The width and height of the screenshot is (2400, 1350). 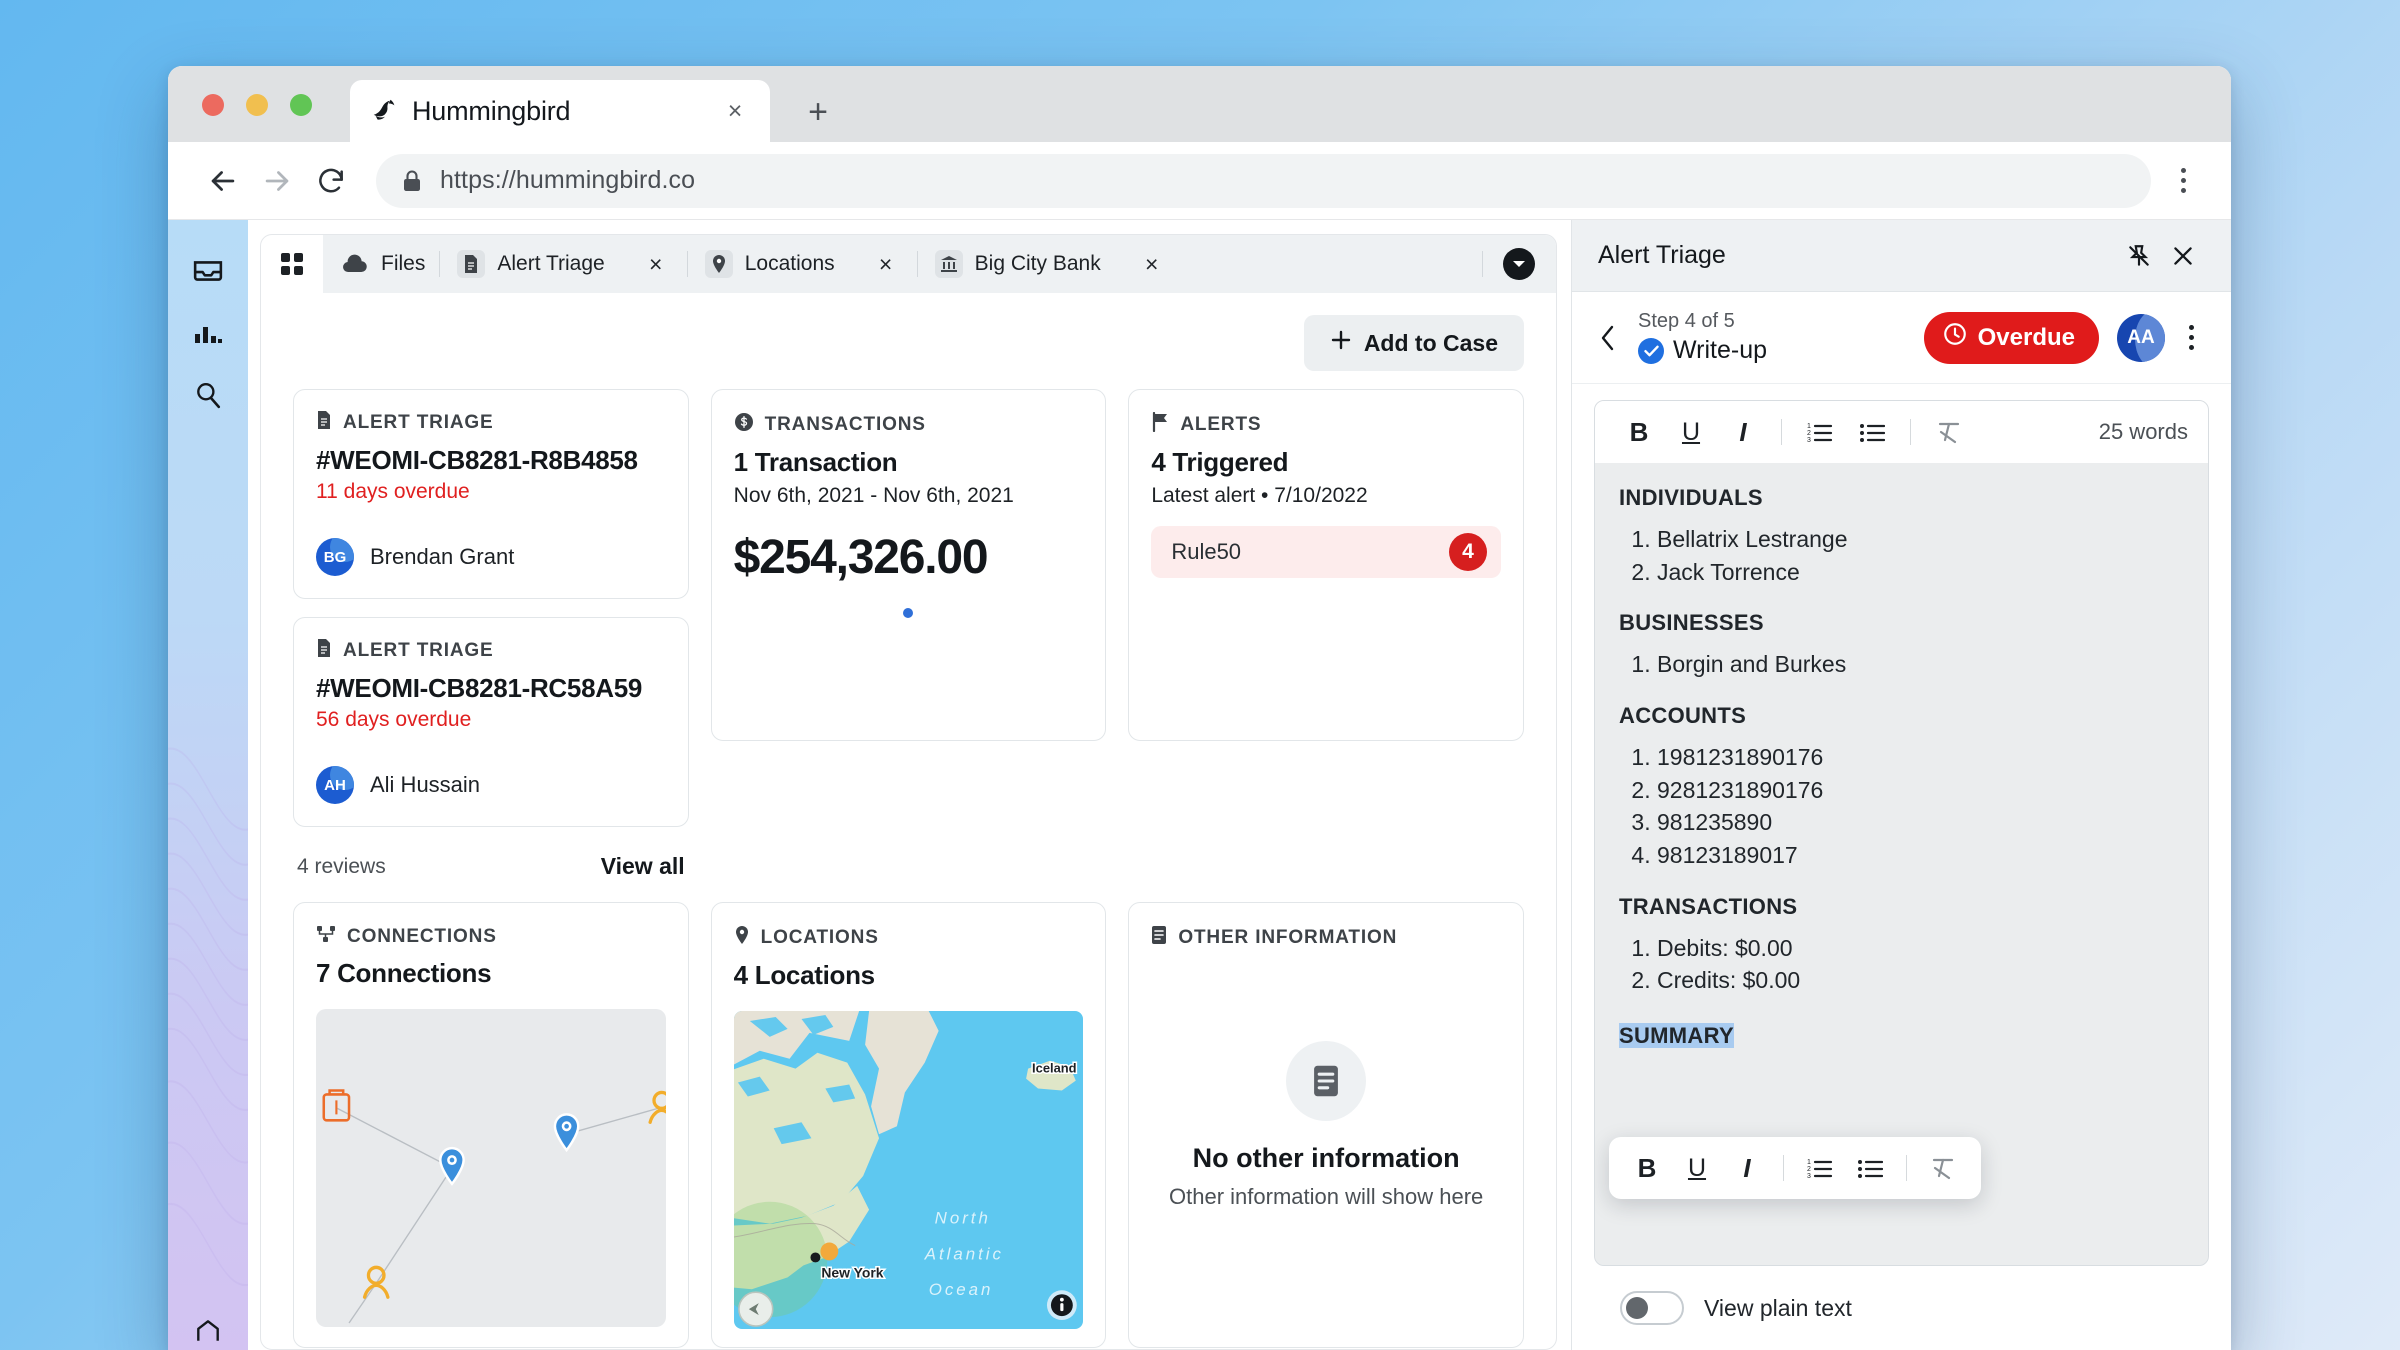 What do you see at coordinates (292, 264) in the screenshot?
I see `grid-view-button` at bounding box center [292, 264].